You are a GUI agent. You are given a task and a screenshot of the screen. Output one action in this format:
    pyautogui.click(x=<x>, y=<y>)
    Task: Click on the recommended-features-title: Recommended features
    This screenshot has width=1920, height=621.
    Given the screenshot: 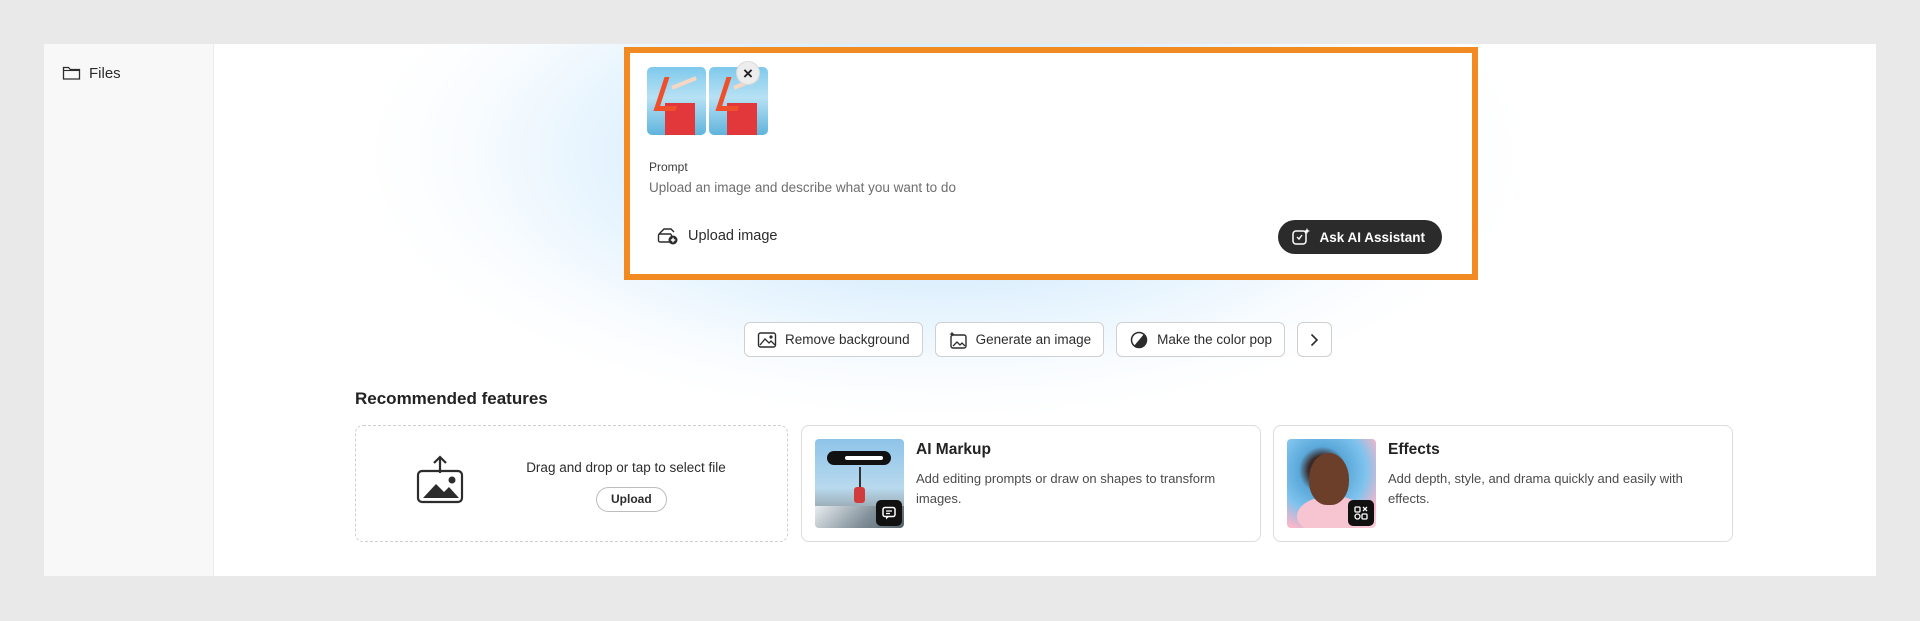 What is the action you would take?
    pyautogui.click(x=451, y=398)
    